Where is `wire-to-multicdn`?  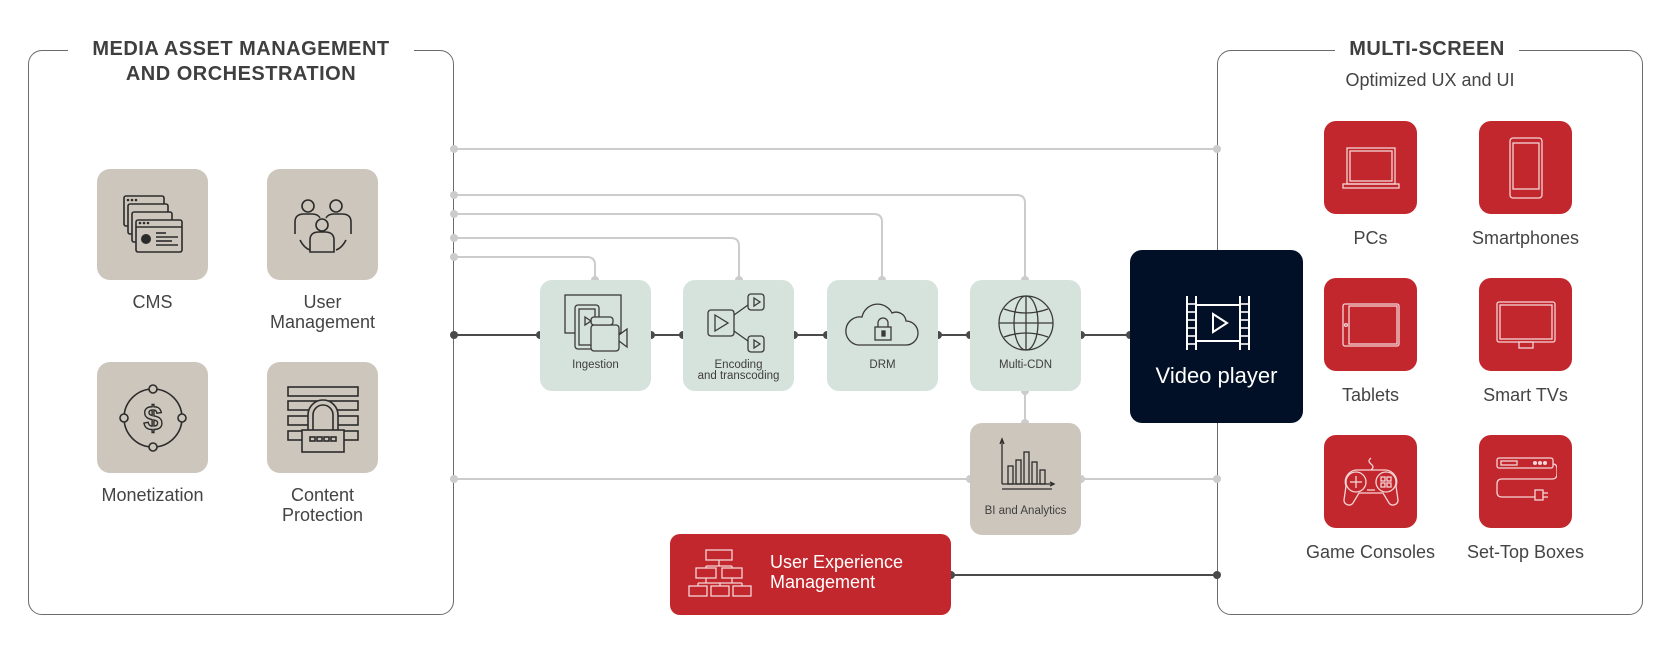 wire-to-multicdn is located at coordinates (740, 237).